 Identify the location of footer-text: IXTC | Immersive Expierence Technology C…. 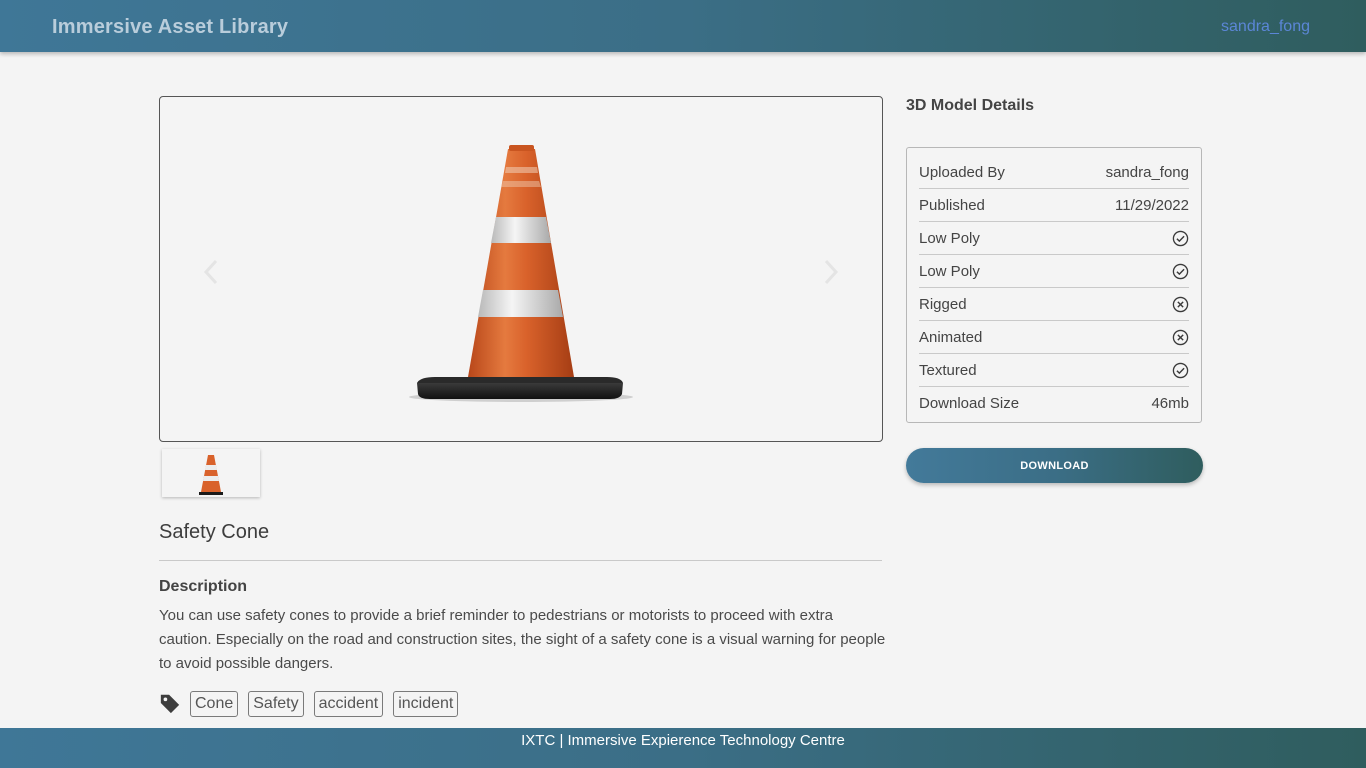
(683, 740).